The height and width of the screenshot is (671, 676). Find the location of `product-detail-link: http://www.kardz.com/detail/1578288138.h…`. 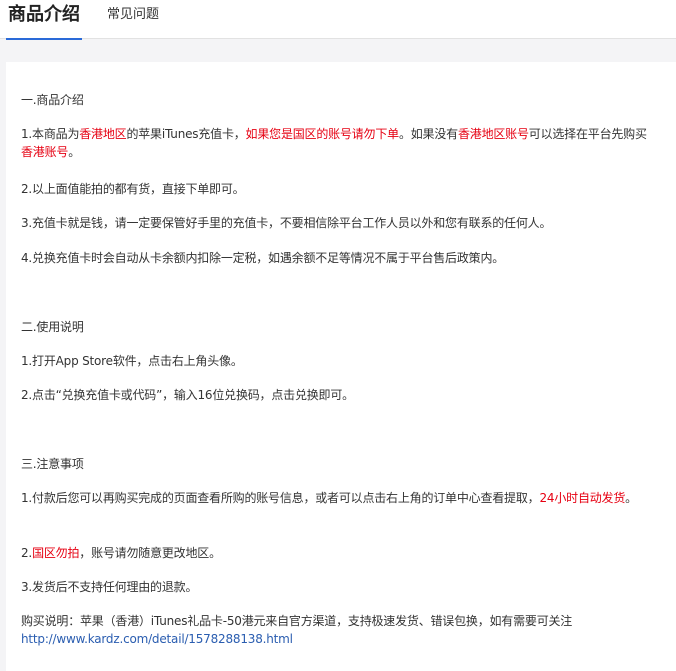

product-detail-link: http://www.kardz.com/detail/1578288138.h… is located at coordinates (157, 639).